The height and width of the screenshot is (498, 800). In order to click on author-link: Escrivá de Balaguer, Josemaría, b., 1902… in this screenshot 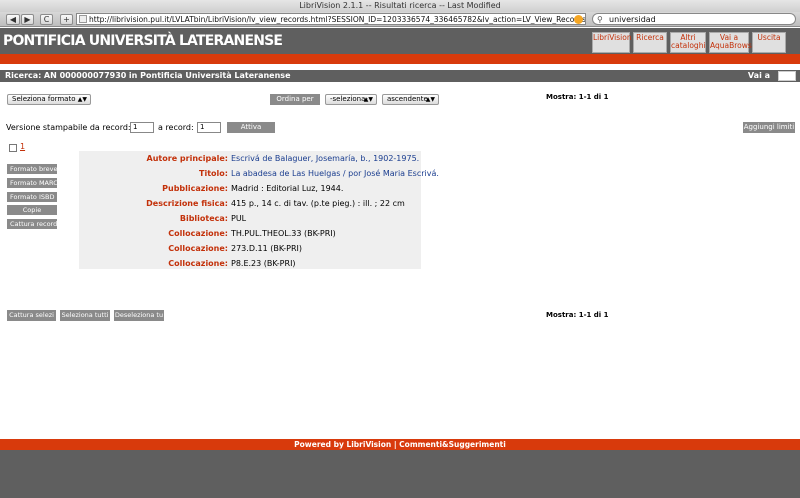, I will do `click(325, 158)`.